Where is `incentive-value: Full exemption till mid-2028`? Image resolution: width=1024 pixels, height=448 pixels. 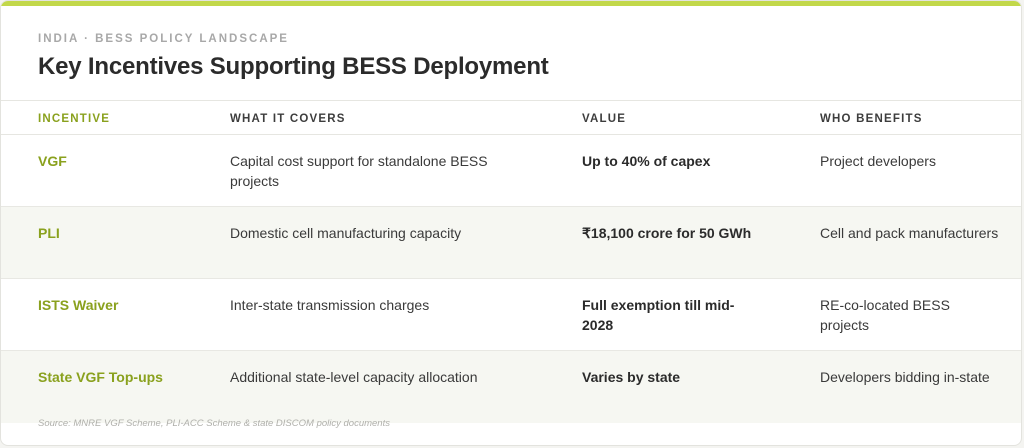
incentive-value: Full exemption till mid-2028 is located at coordinates (658, 315).